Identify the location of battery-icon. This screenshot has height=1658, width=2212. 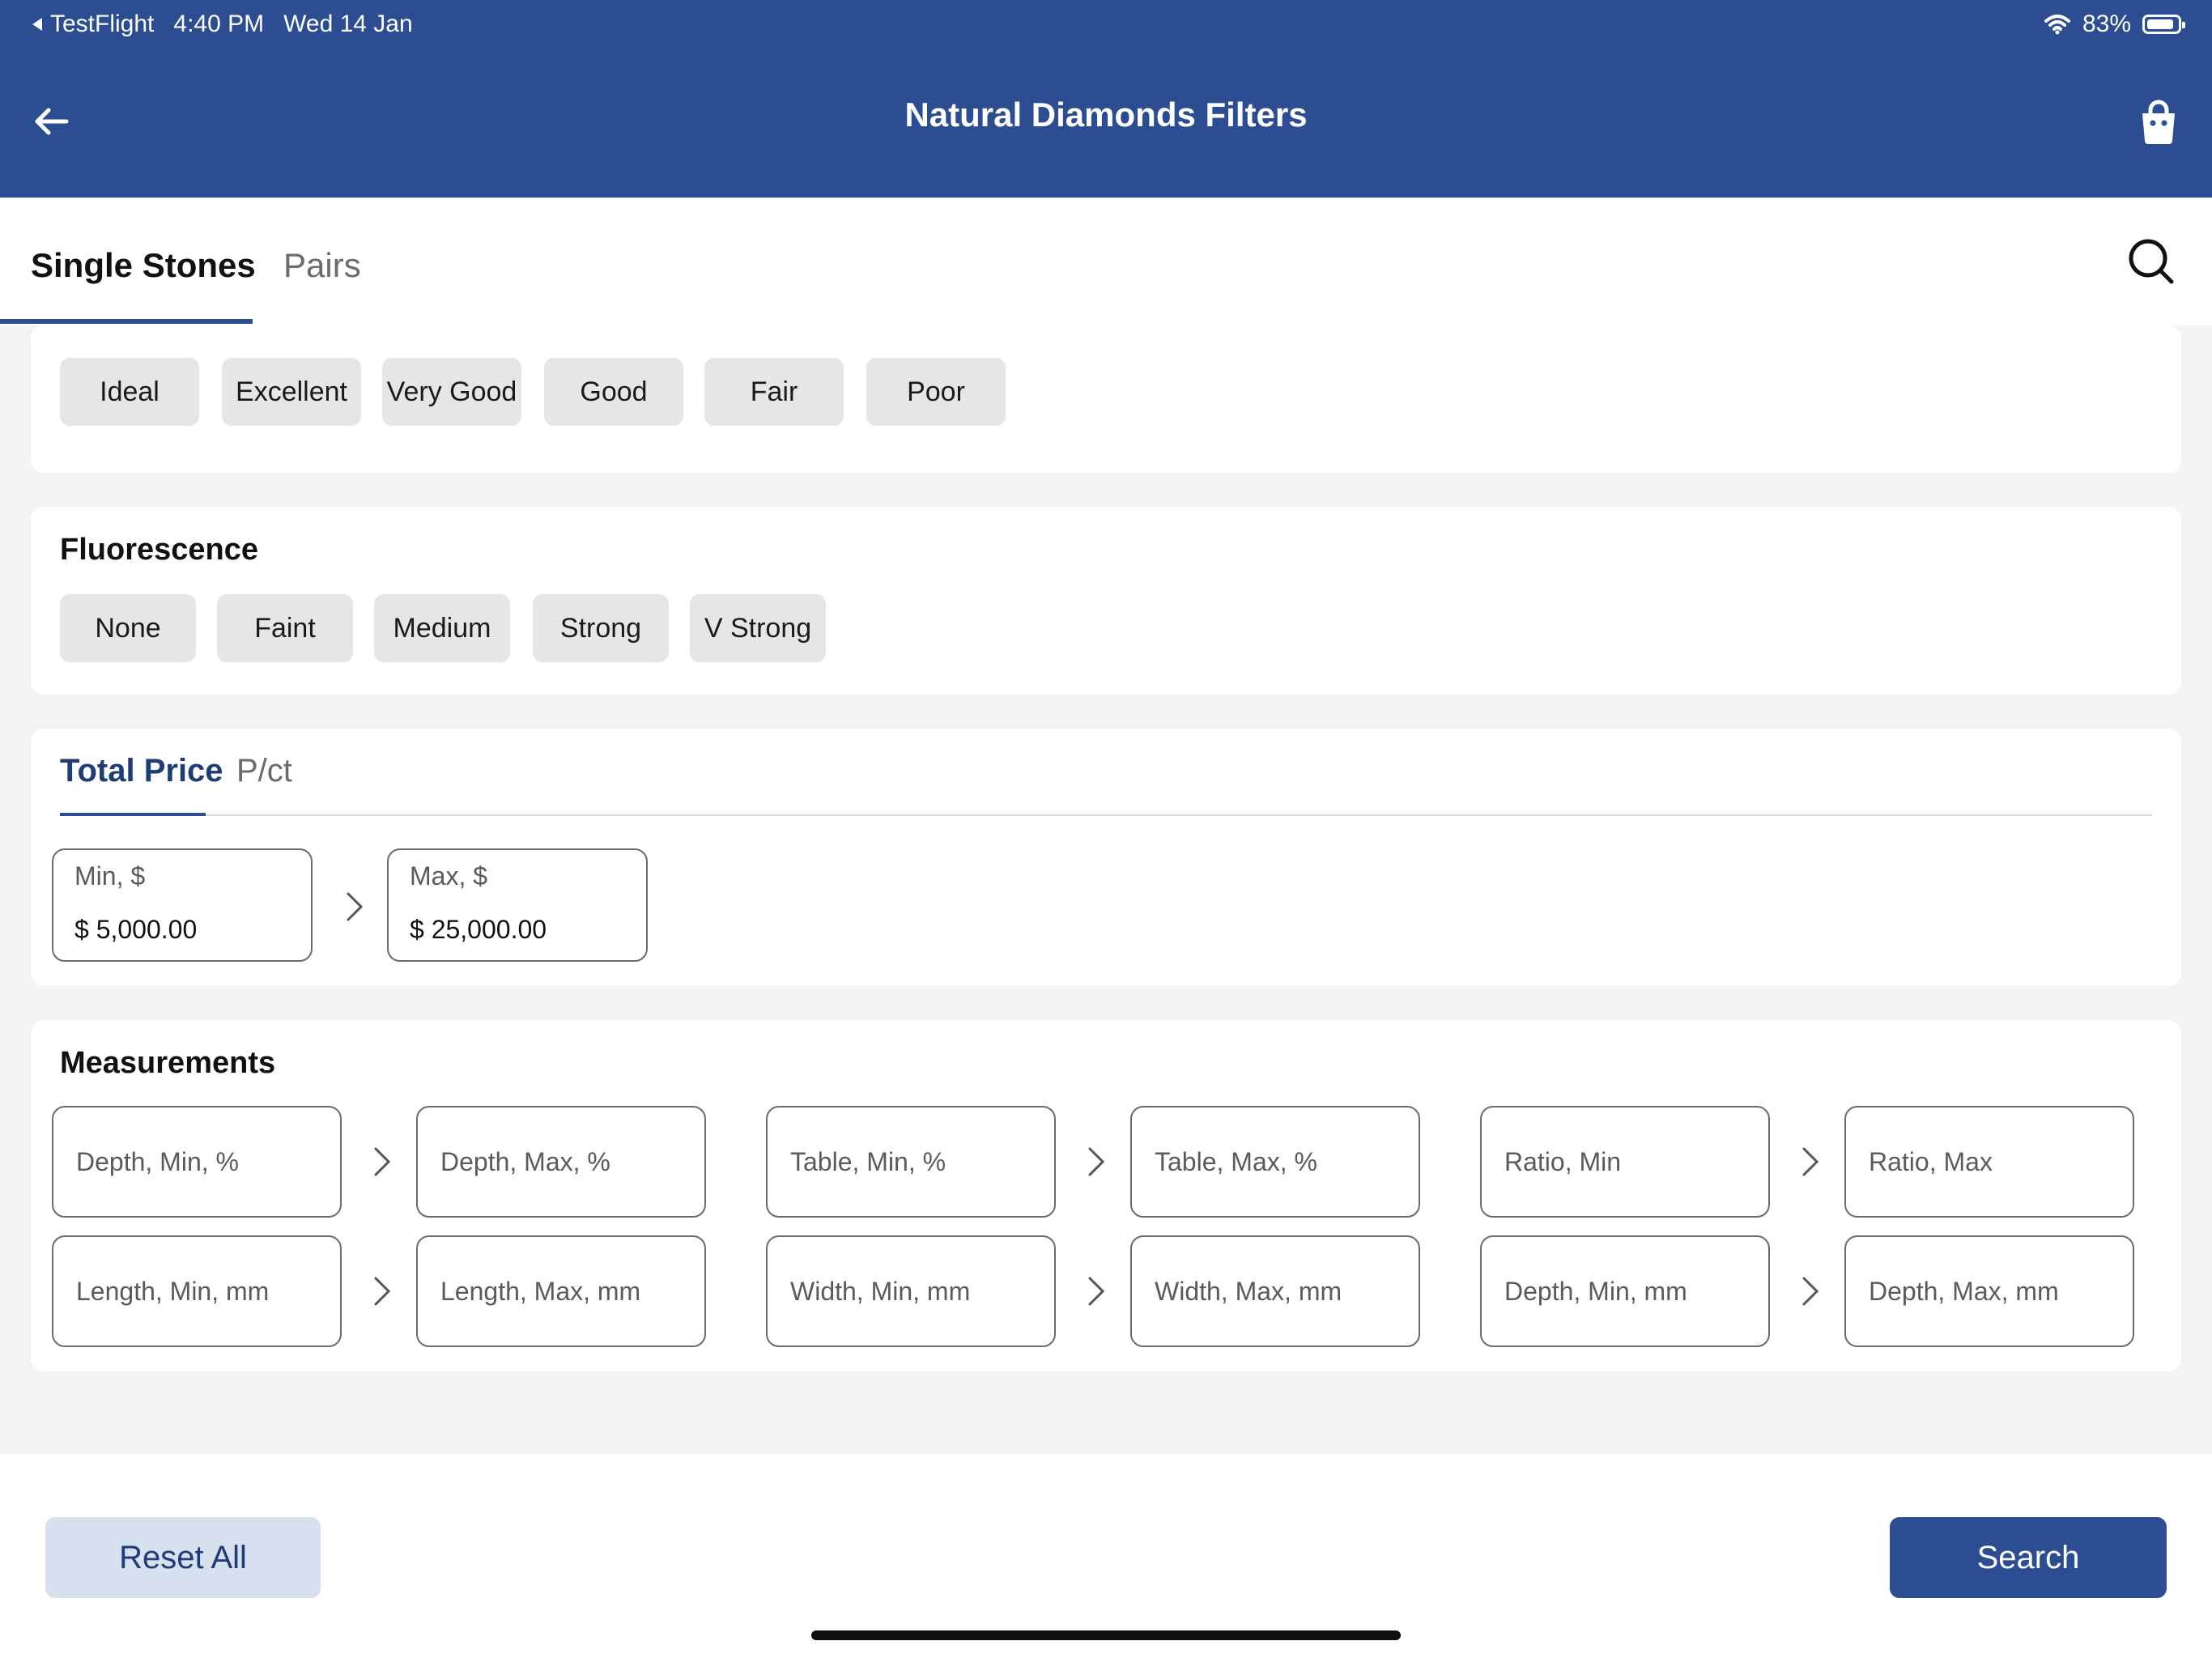
(2164, 24).